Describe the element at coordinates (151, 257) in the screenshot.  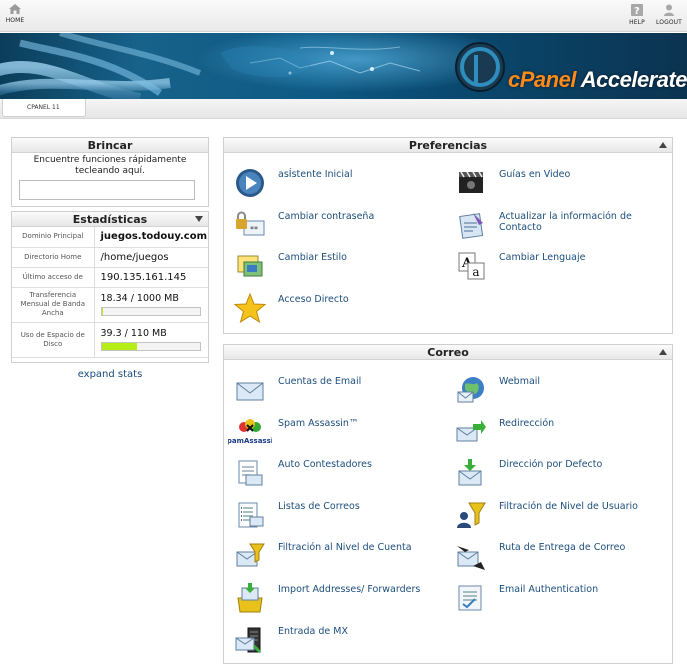
I see `stat-value: /home/juegos` at that location.